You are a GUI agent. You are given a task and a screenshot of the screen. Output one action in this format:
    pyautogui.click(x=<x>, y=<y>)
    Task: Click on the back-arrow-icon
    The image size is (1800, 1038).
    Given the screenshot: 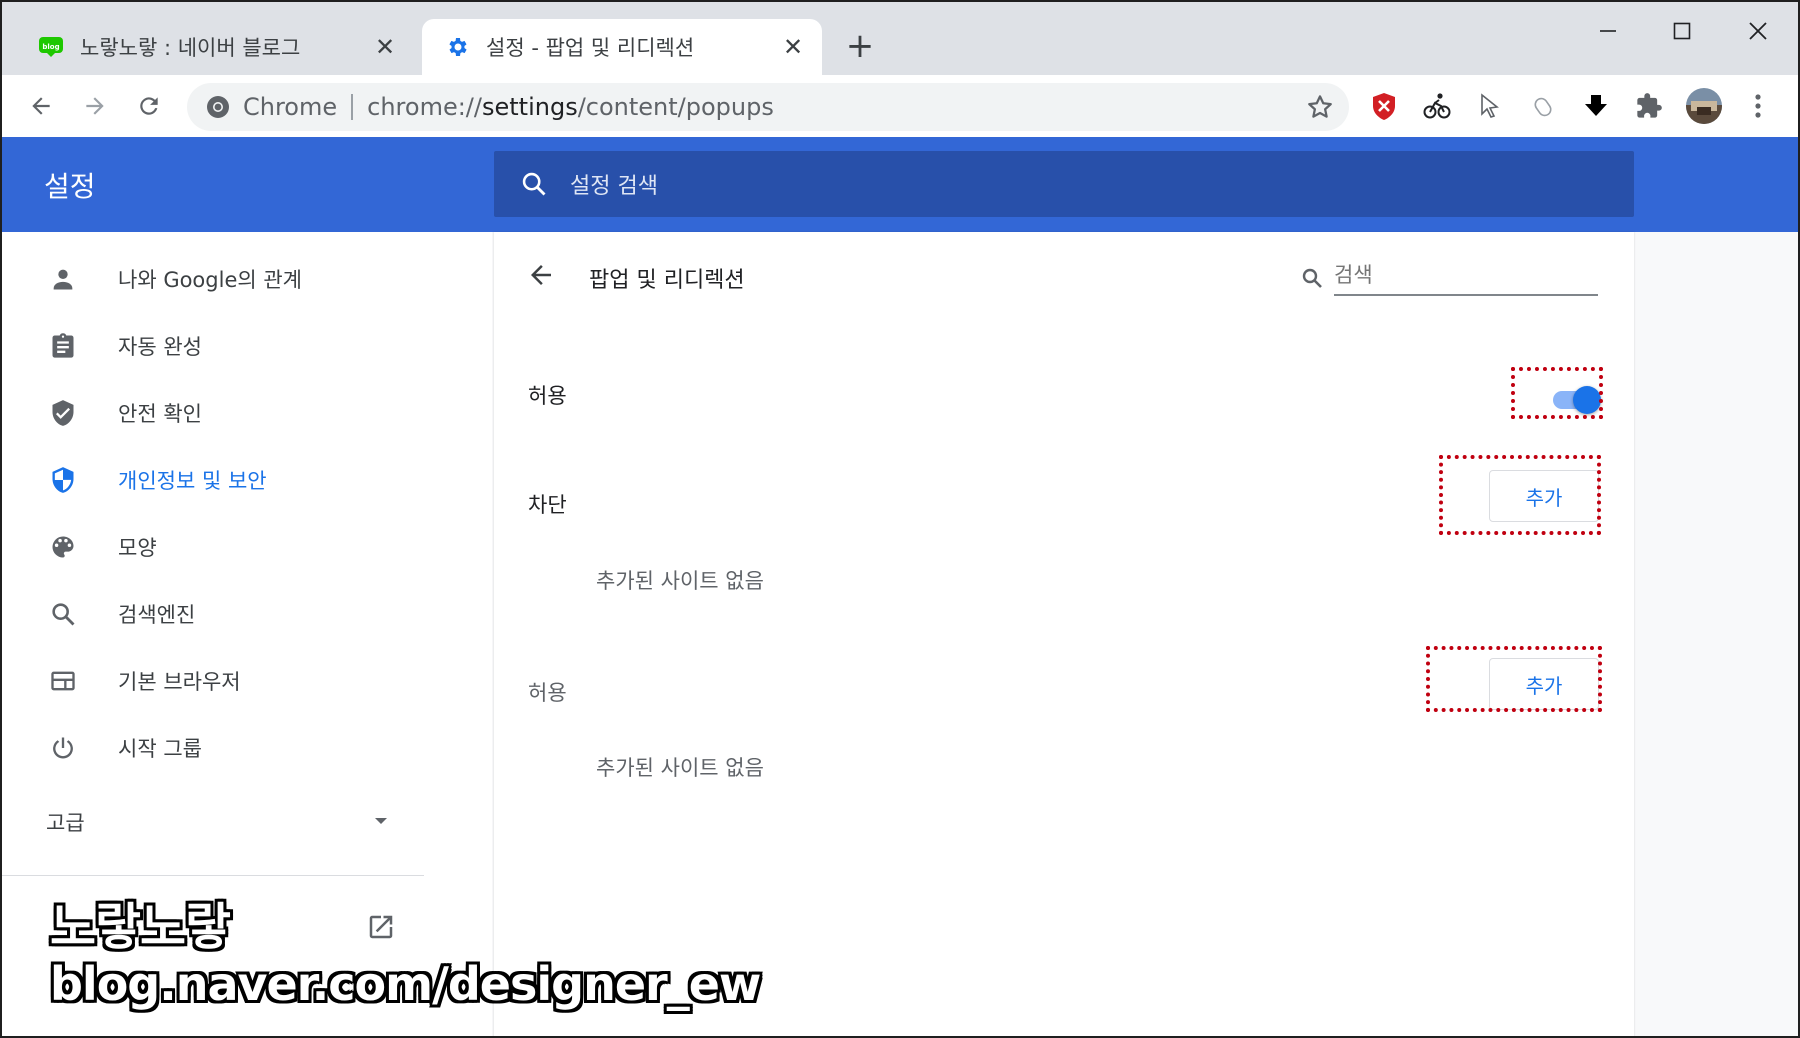 What is the action you would take?
    pyautogui.click(x=543, y=277)
    